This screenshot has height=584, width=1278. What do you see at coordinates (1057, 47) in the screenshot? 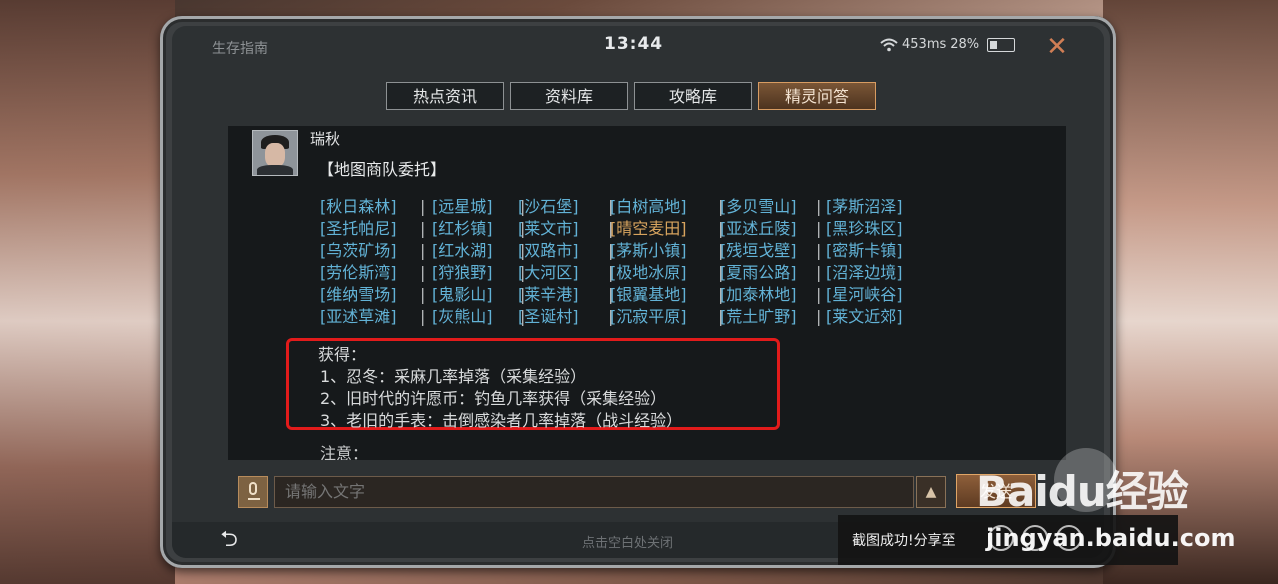
I see `close-icon: ✕` at bounding box center [1057, 47].